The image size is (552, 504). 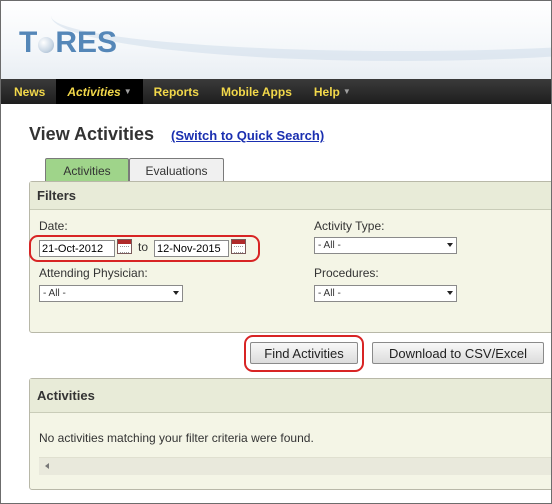 I want to click on banner-swoosh, so click(x=301, y=31).